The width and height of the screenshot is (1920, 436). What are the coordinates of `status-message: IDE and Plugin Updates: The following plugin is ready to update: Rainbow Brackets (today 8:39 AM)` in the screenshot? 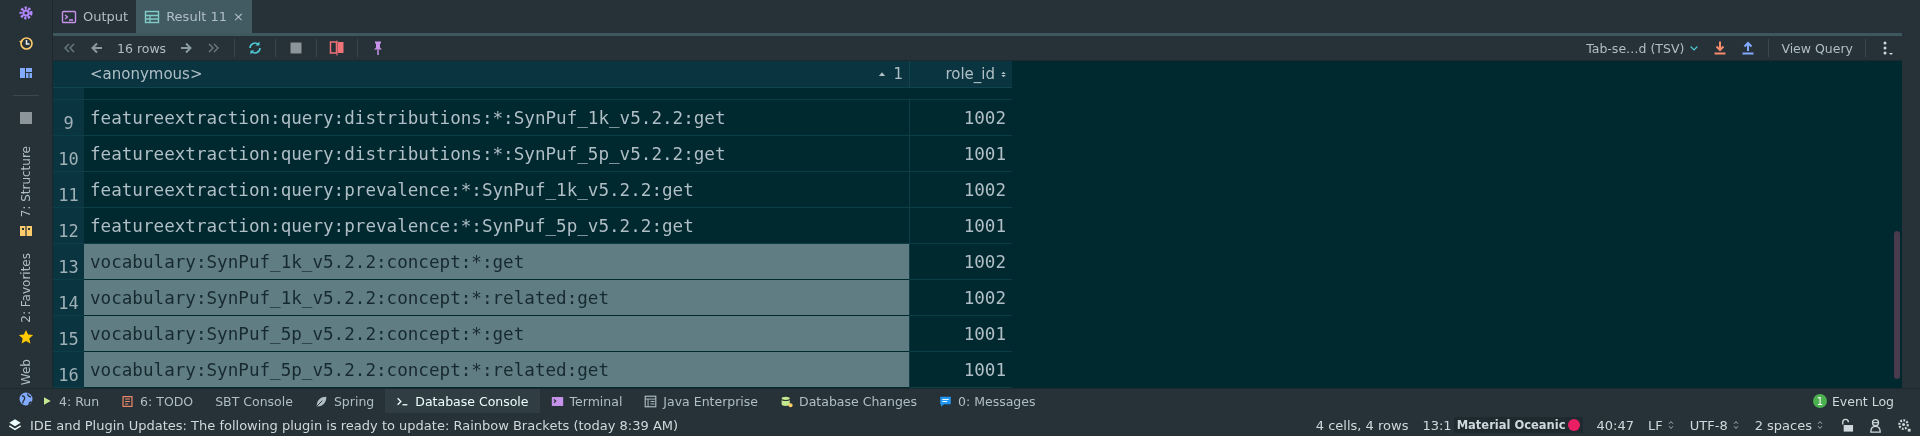 It's located at (354, 425).